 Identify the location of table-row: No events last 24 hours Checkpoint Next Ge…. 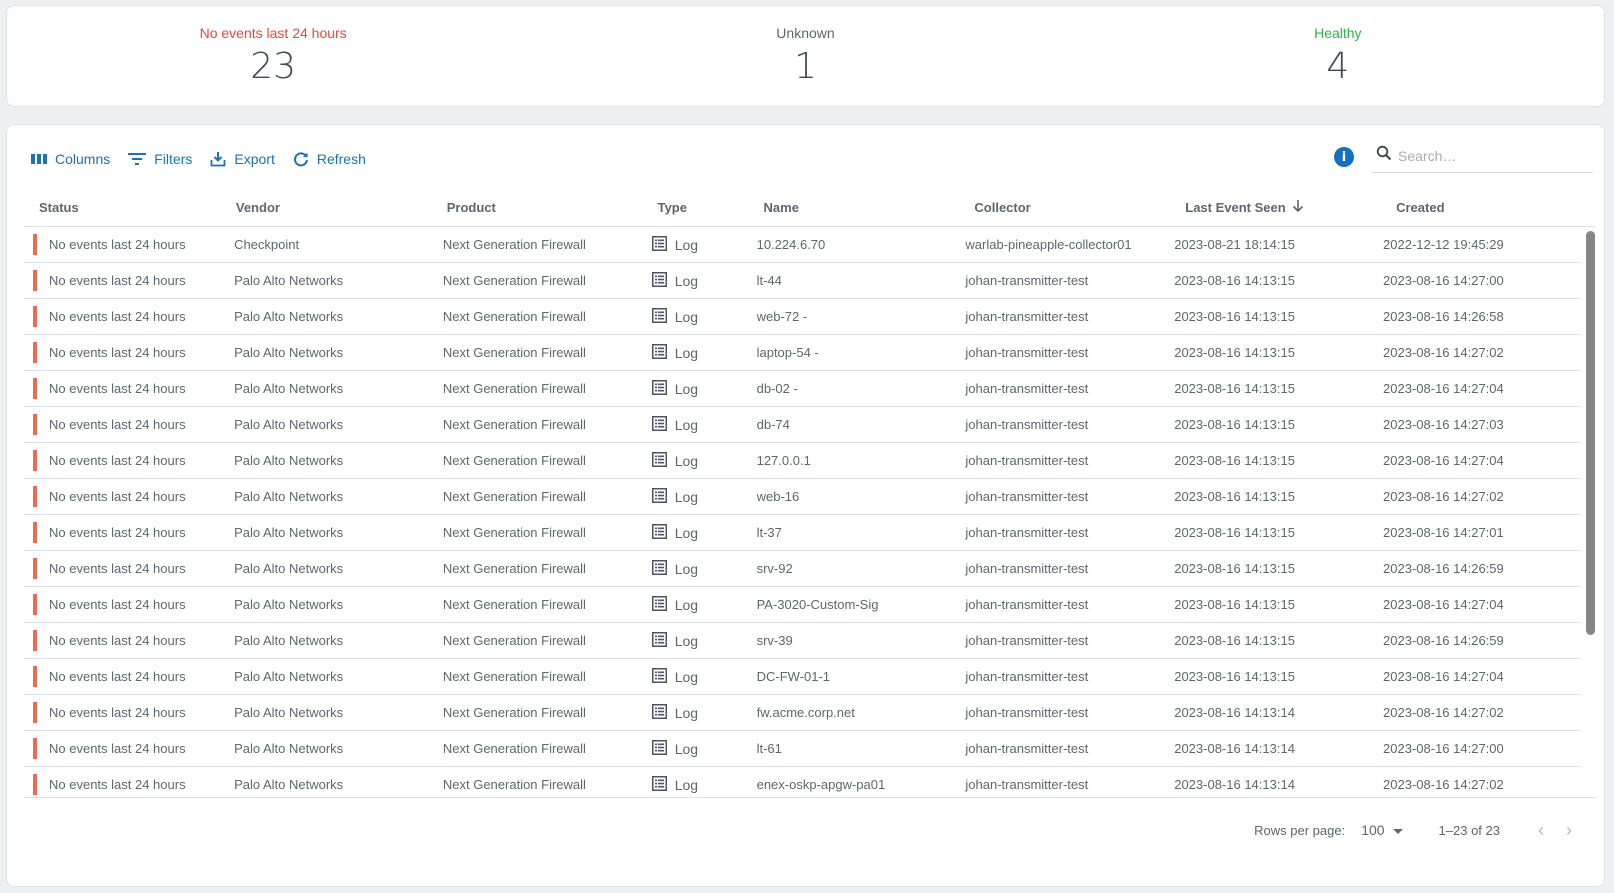
(802, 245).